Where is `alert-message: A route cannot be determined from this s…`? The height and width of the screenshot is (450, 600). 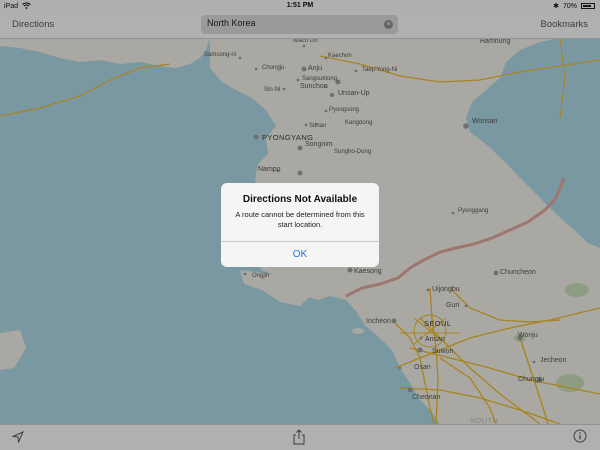
alert-message: A route cannot be determined from this s… is located at coordinates (300, 219).